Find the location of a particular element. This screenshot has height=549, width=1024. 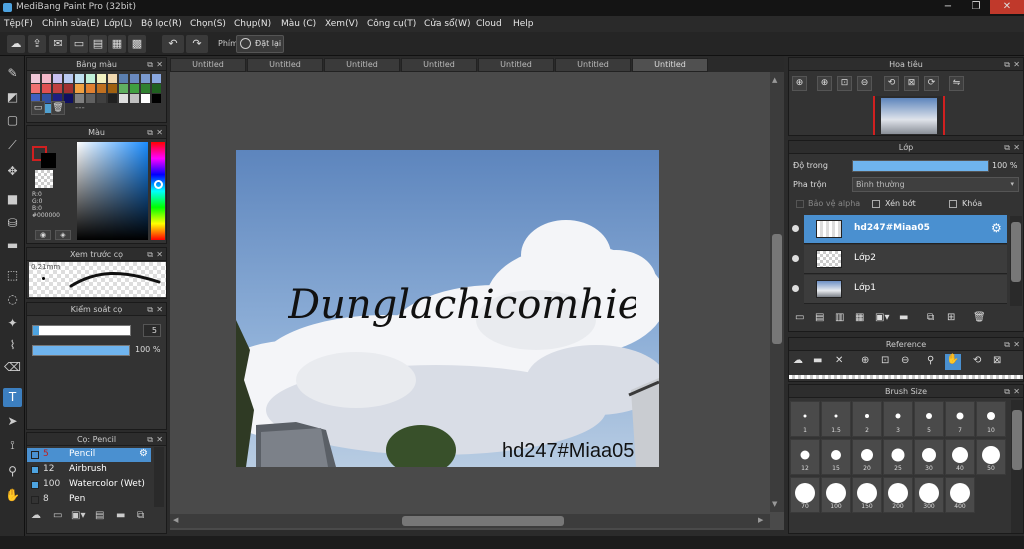

reference-hand-icon: ✋ is located at coordinates (953, 362).